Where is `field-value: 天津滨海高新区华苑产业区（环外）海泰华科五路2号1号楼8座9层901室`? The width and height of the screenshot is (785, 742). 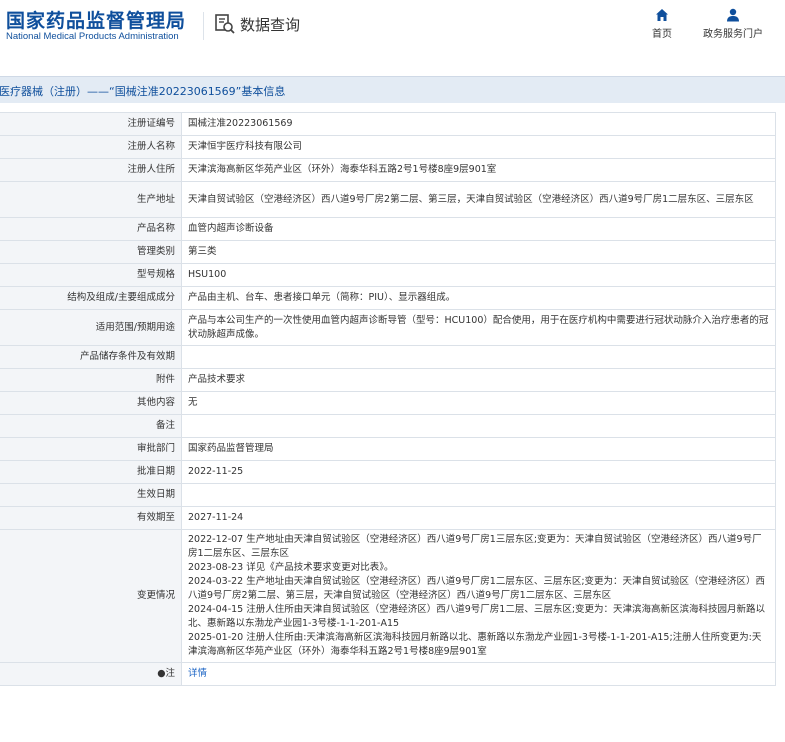 field-value: 天津滨海高新区华苑产业区（环外）海泰华科五路2号1号楼8座9层901室 is located at coordinates (478, 170).